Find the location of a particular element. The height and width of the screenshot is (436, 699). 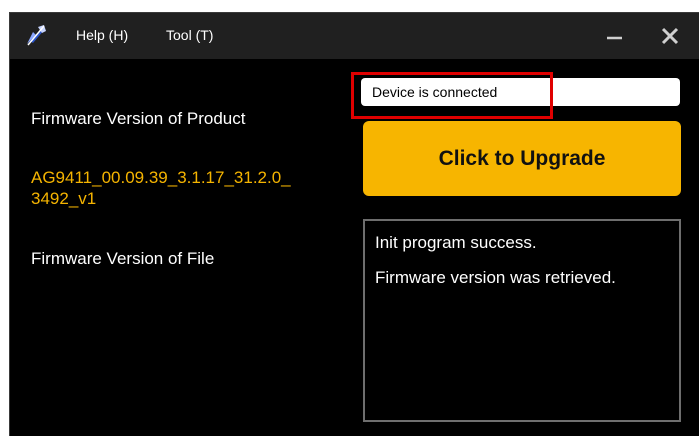

log-line: Init program success. is located at coordinates (456, 242).